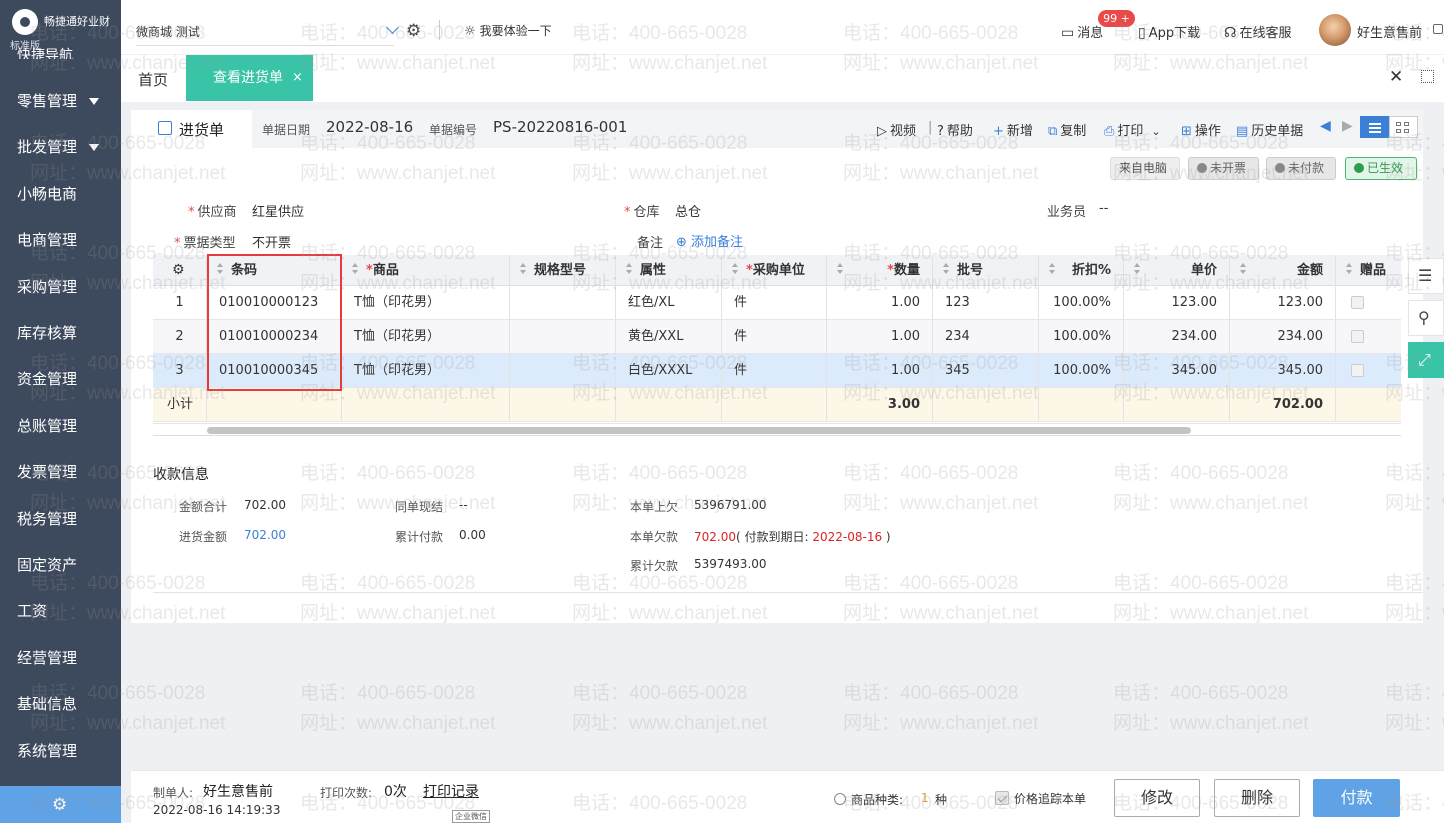 This screenshot has height=823, width=1444. What do you see at coordinates (426, 270) in the screenshot?
I see `header-product: *商品` at bounding box center [426, 270].